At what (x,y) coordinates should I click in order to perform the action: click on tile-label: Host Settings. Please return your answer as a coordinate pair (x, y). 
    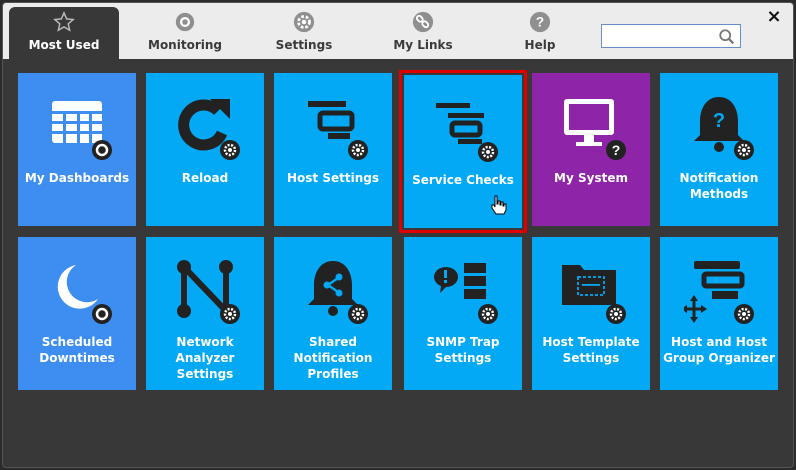
    Looking at the image, I should click on (333, 178).